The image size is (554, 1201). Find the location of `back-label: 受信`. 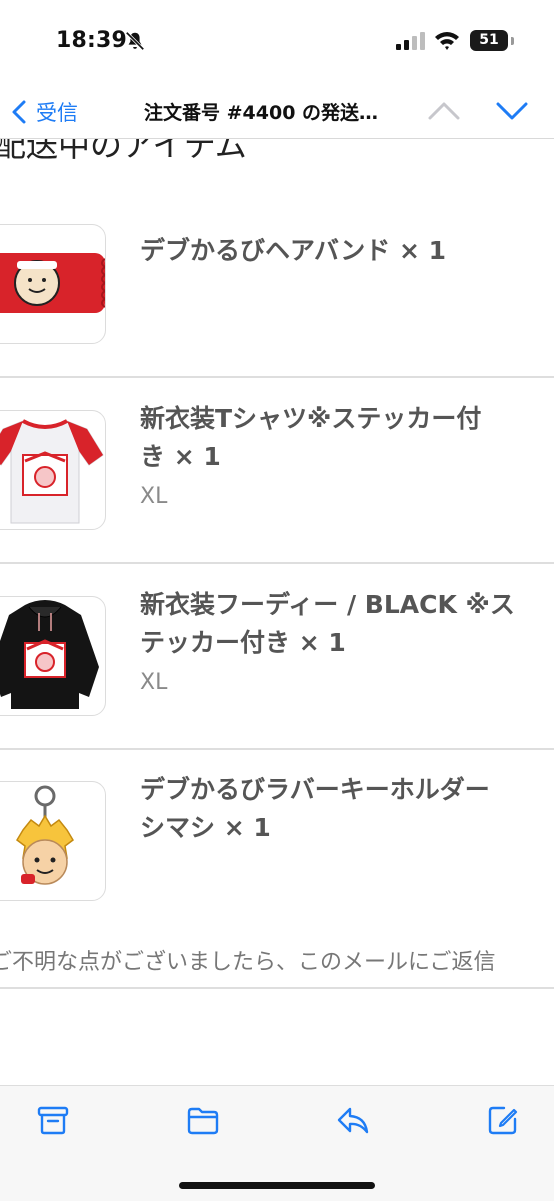

back-label: 受信 is located at coordinates (57, 113).